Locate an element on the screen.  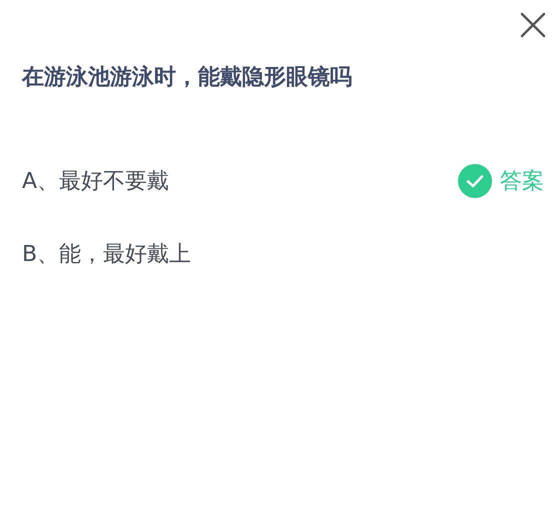
check-icon is located at coordinates (475, 181).